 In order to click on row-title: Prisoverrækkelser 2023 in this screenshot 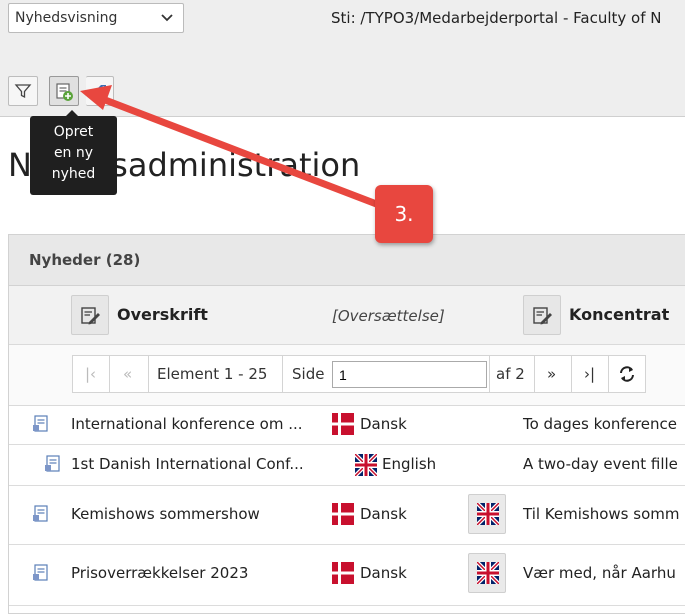, I will do `click(159, 573)`.